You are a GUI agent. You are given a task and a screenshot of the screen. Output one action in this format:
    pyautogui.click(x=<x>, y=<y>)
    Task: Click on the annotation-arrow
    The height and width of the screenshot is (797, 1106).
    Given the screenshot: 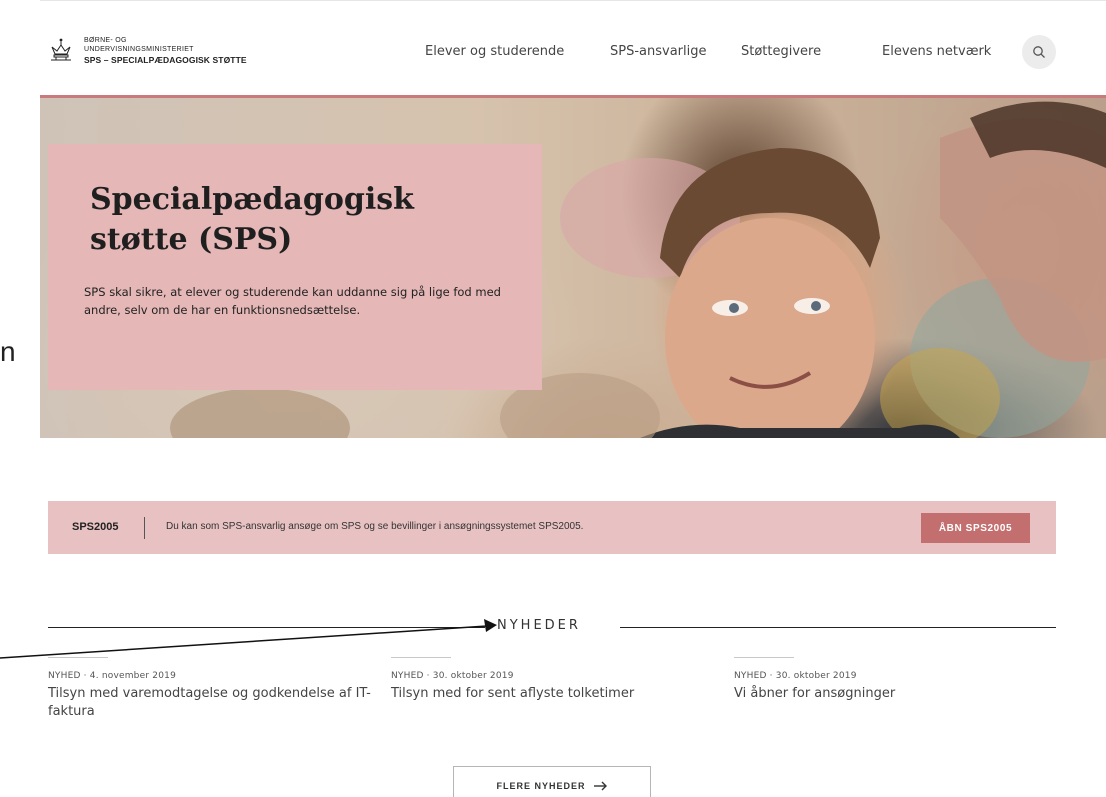 What is the action you would take?
    pyautogui.click(x=248, y=639)
    